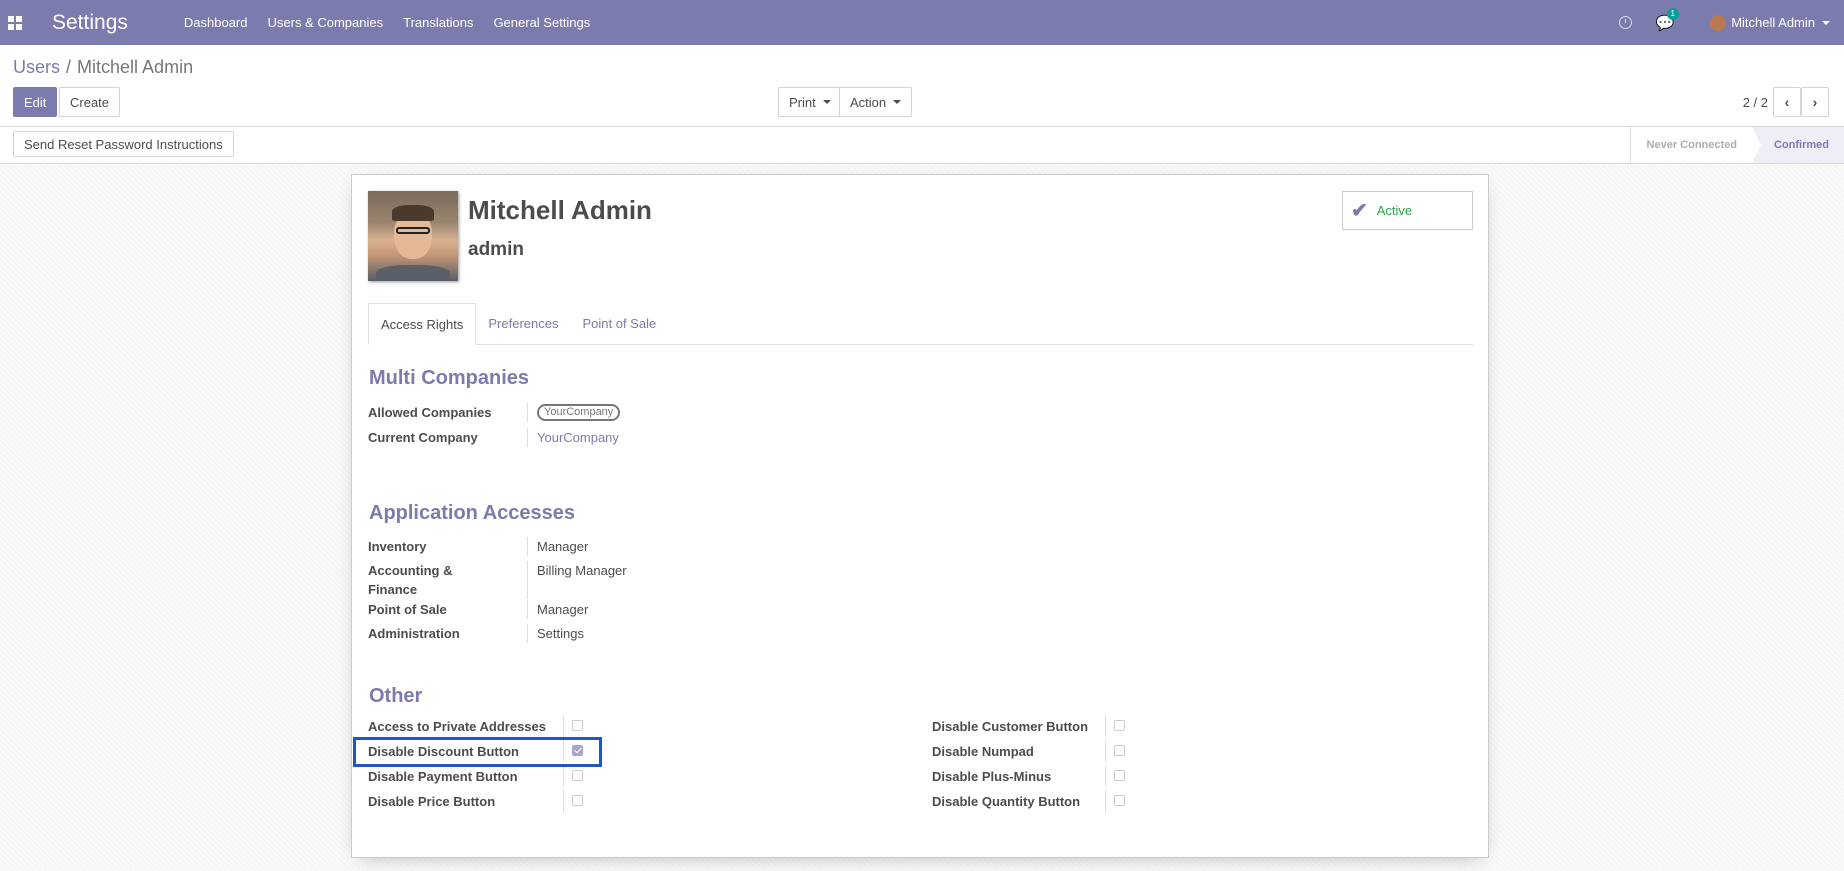 The height and width of the screenshot is (871, 1844). What do you see at coordinates (414, 633) in the screenshot?
I see `administration-label: Administration` at bounding box center [414, 633].